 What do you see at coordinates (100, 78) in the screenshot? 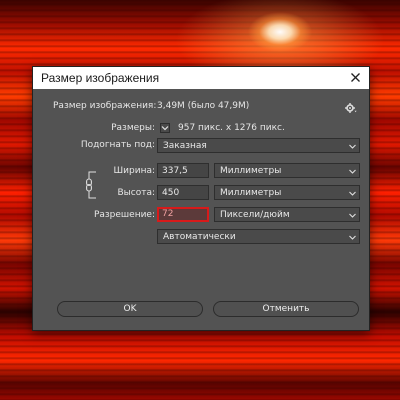
I see `dialog-title: Размер изображения` at bounding box center [100, 78].